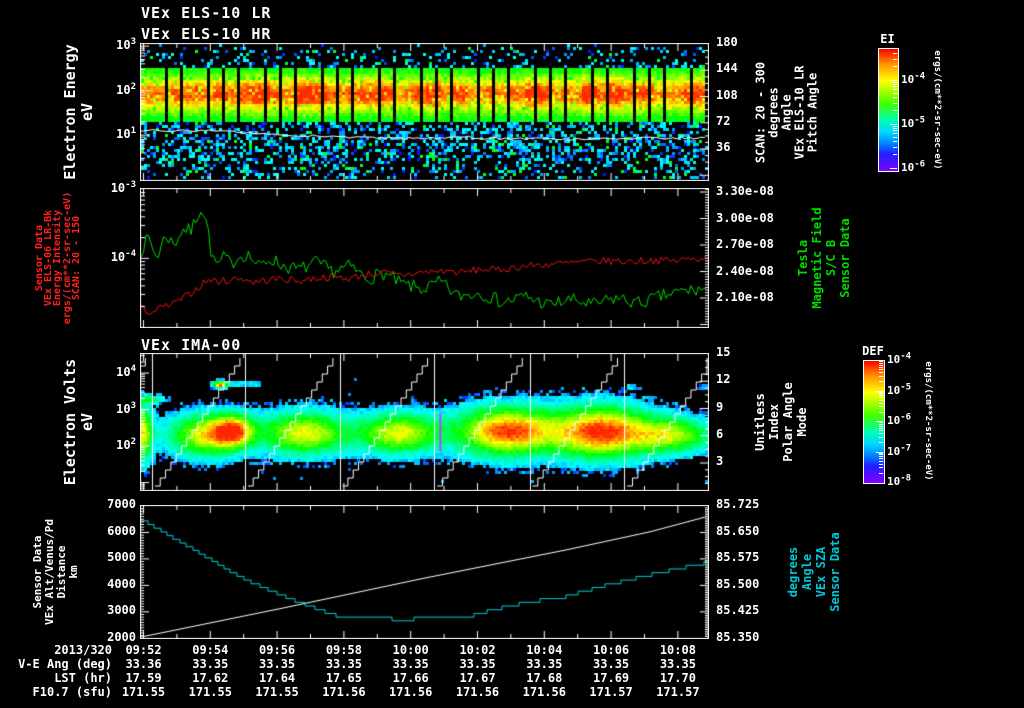 Image resolution: width=1024 pixels, height=708 pixels. Describe the element at coordinates (477, 650) in the screenshot. I see `time-axis-label: 10:02` at that location.